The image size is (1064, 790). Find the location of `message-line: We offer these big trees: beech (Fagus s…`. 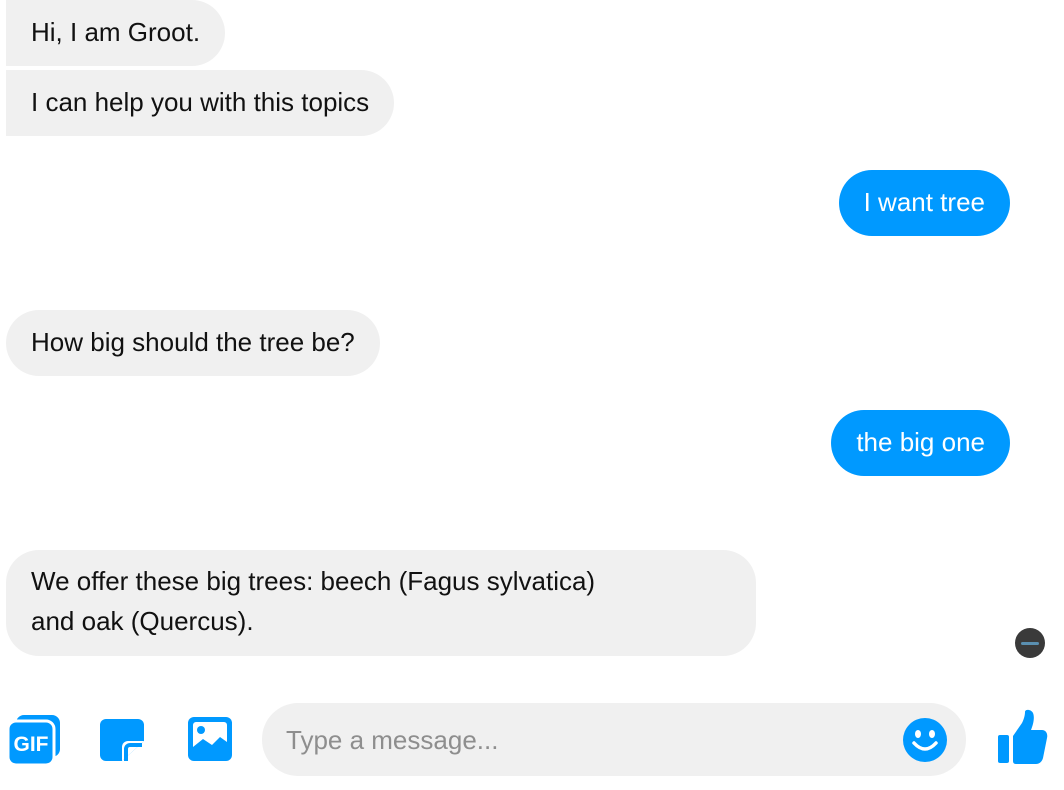

message-line: We offer these big trees: beech (Fagus s… is located at coordinates (313, 581).